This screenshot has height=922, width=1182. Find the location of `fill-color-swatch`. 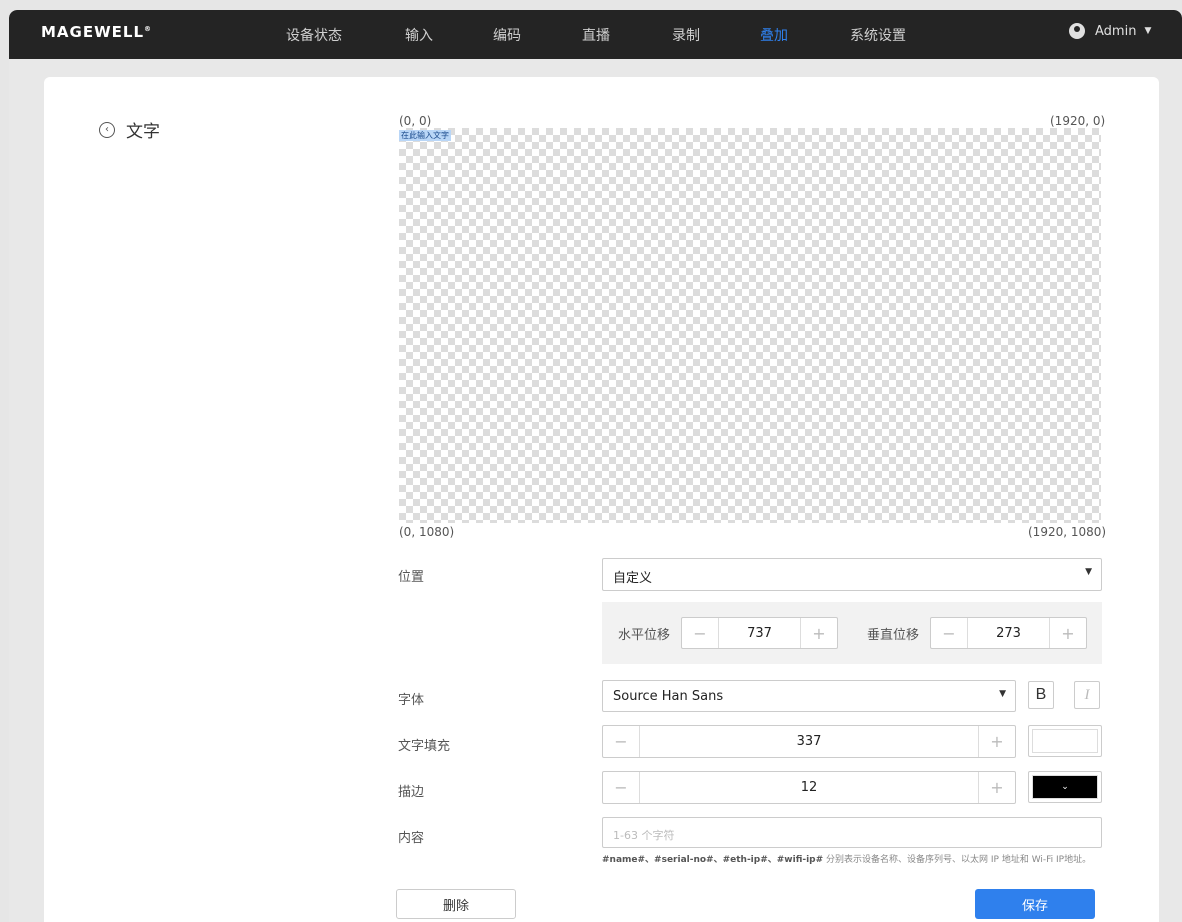

fill-color-swatch is located at coordinates (1065, 741).